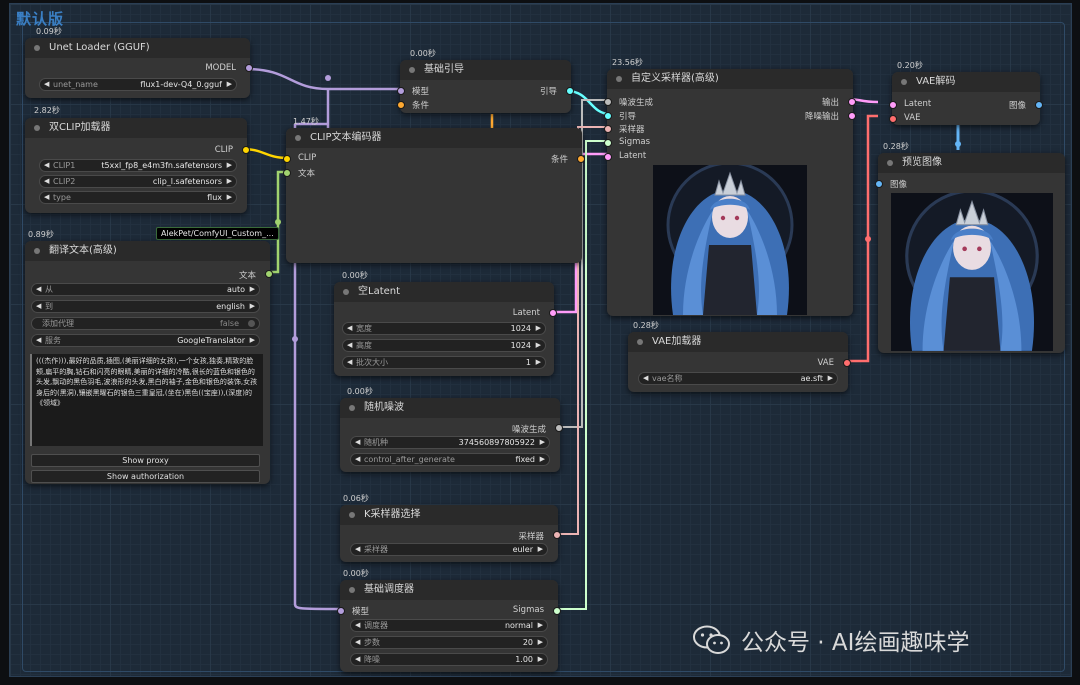 The height and width of the screenshot is (685, 1080). What do you see at coordinates (444, 362) in the screenshot?
I see `widget-batch-size: ◀ 批次大小 1 ▶` at bounding box center [444, 362].